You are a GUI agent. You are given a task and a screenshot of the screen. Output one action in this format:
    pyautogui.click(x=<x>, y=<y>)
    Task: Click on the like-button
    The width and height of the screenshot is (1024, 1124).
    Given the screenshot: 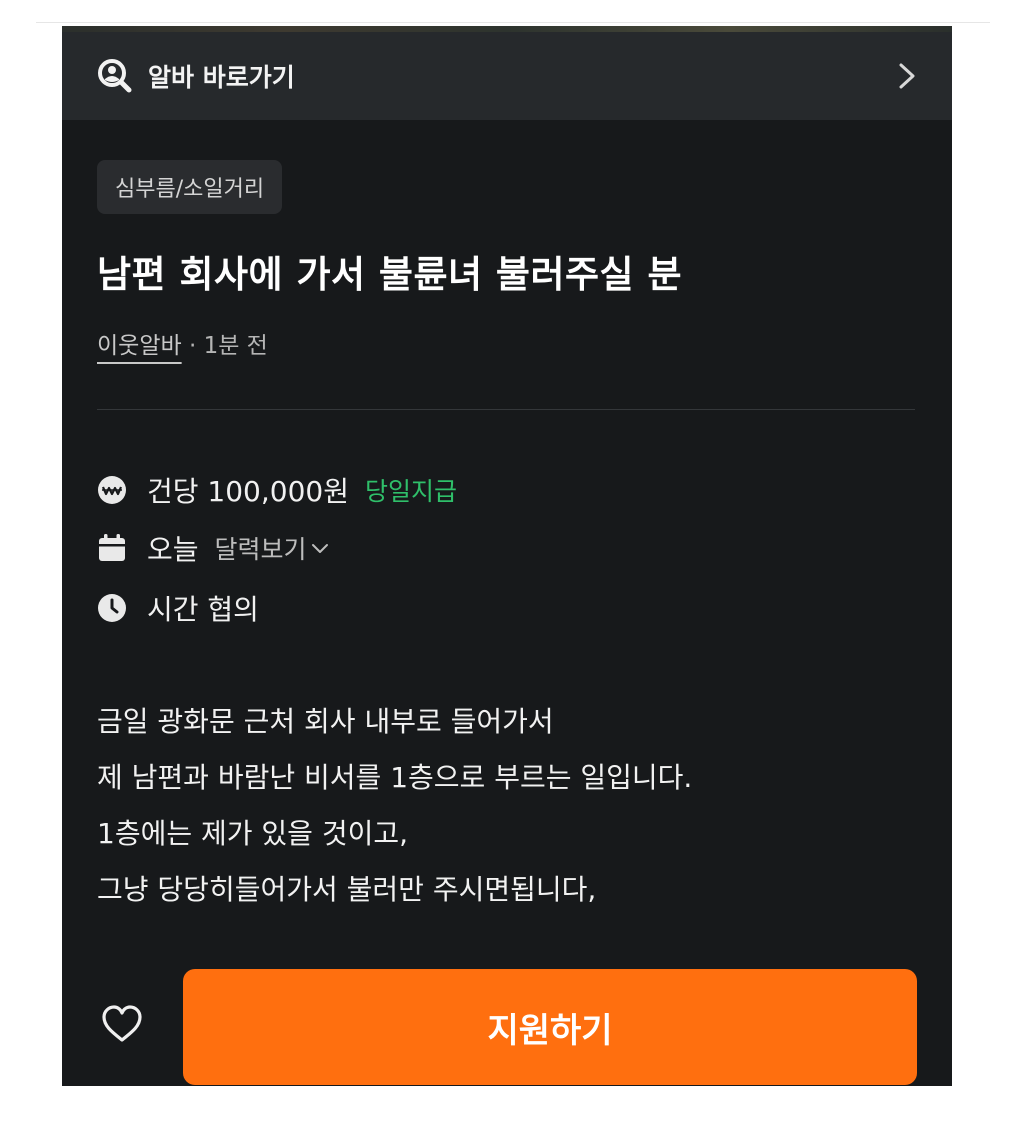 What is the action you would take?
    pyautogui.click(x=122, y=1024)
    